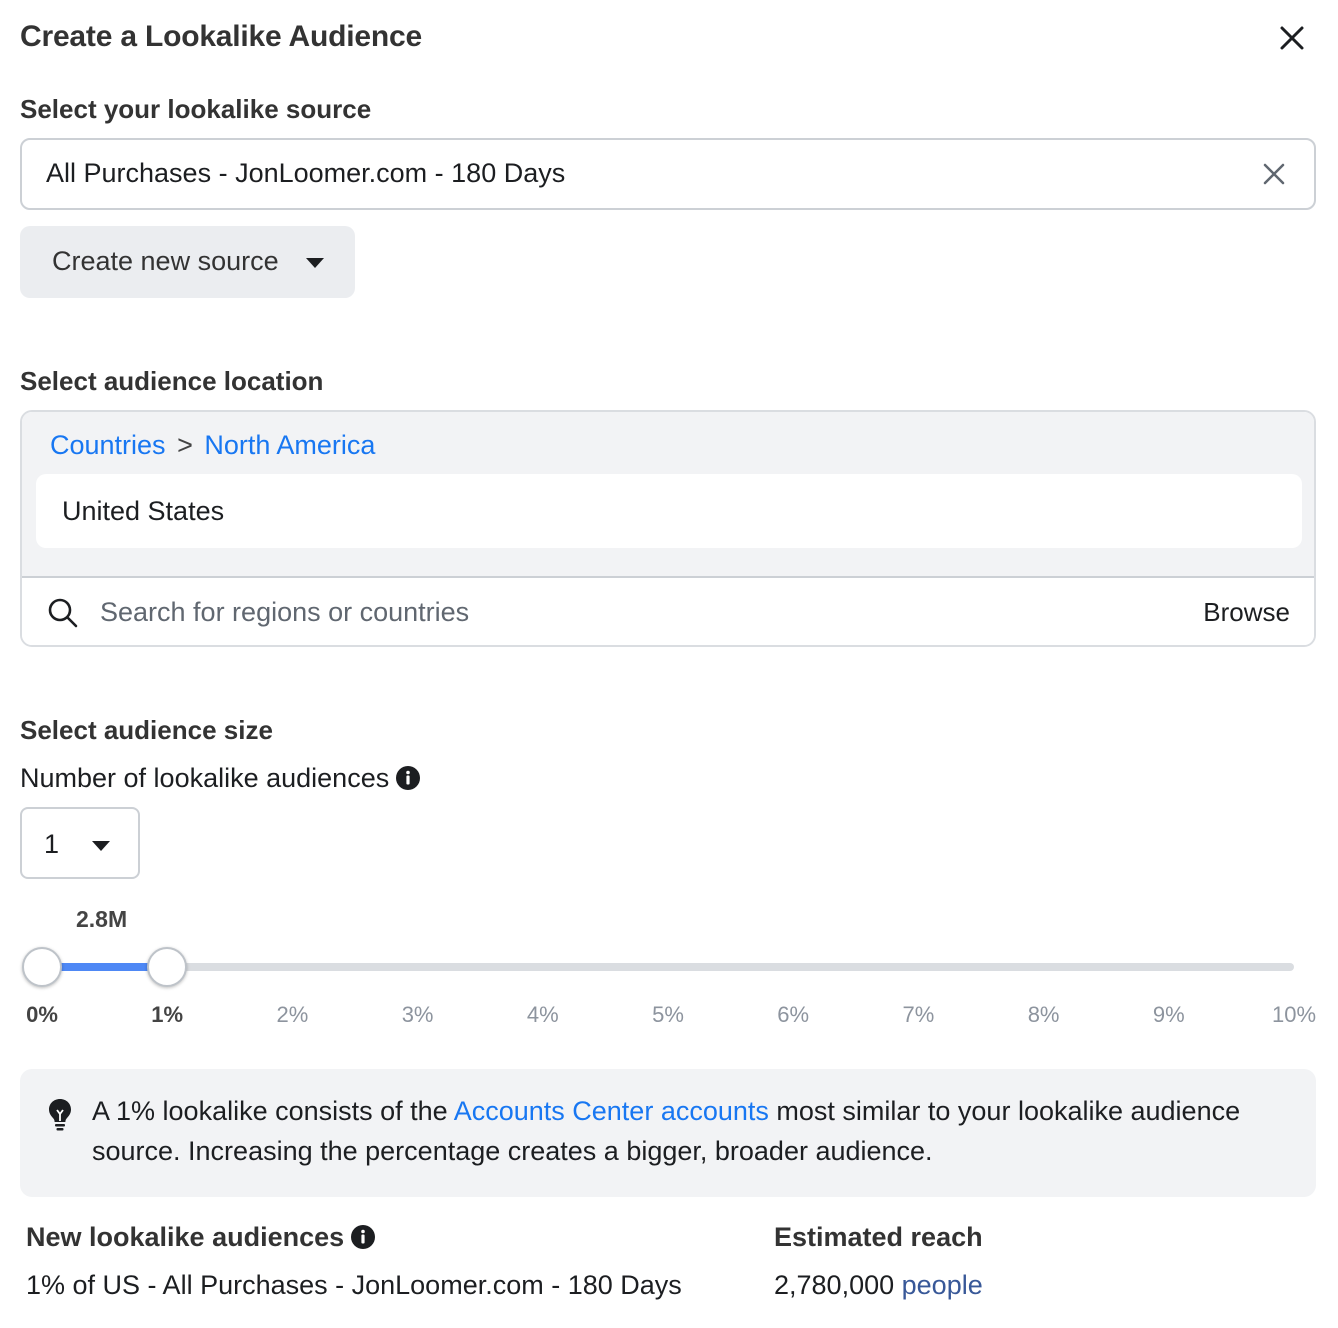 The image size is (1338, 1328). What do you see at coordinates (60, 1114) in the screenshot?
I see `lightbulb-icon` at bounding box center [60, 1114].